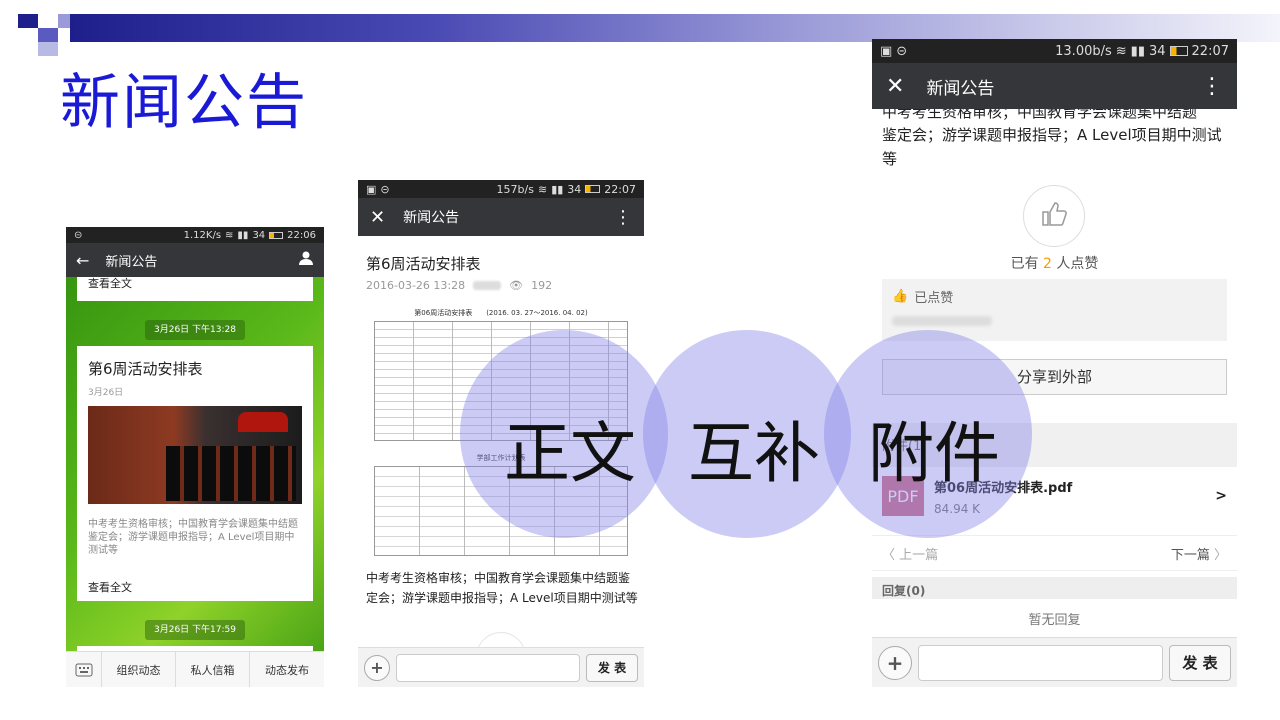 The width and height of the screenshot is (1280, 720). I want to click on status-bar: ▣ ⊝ 157b/s ≋ ▮▮ 34 22:07, so click(501, 189).